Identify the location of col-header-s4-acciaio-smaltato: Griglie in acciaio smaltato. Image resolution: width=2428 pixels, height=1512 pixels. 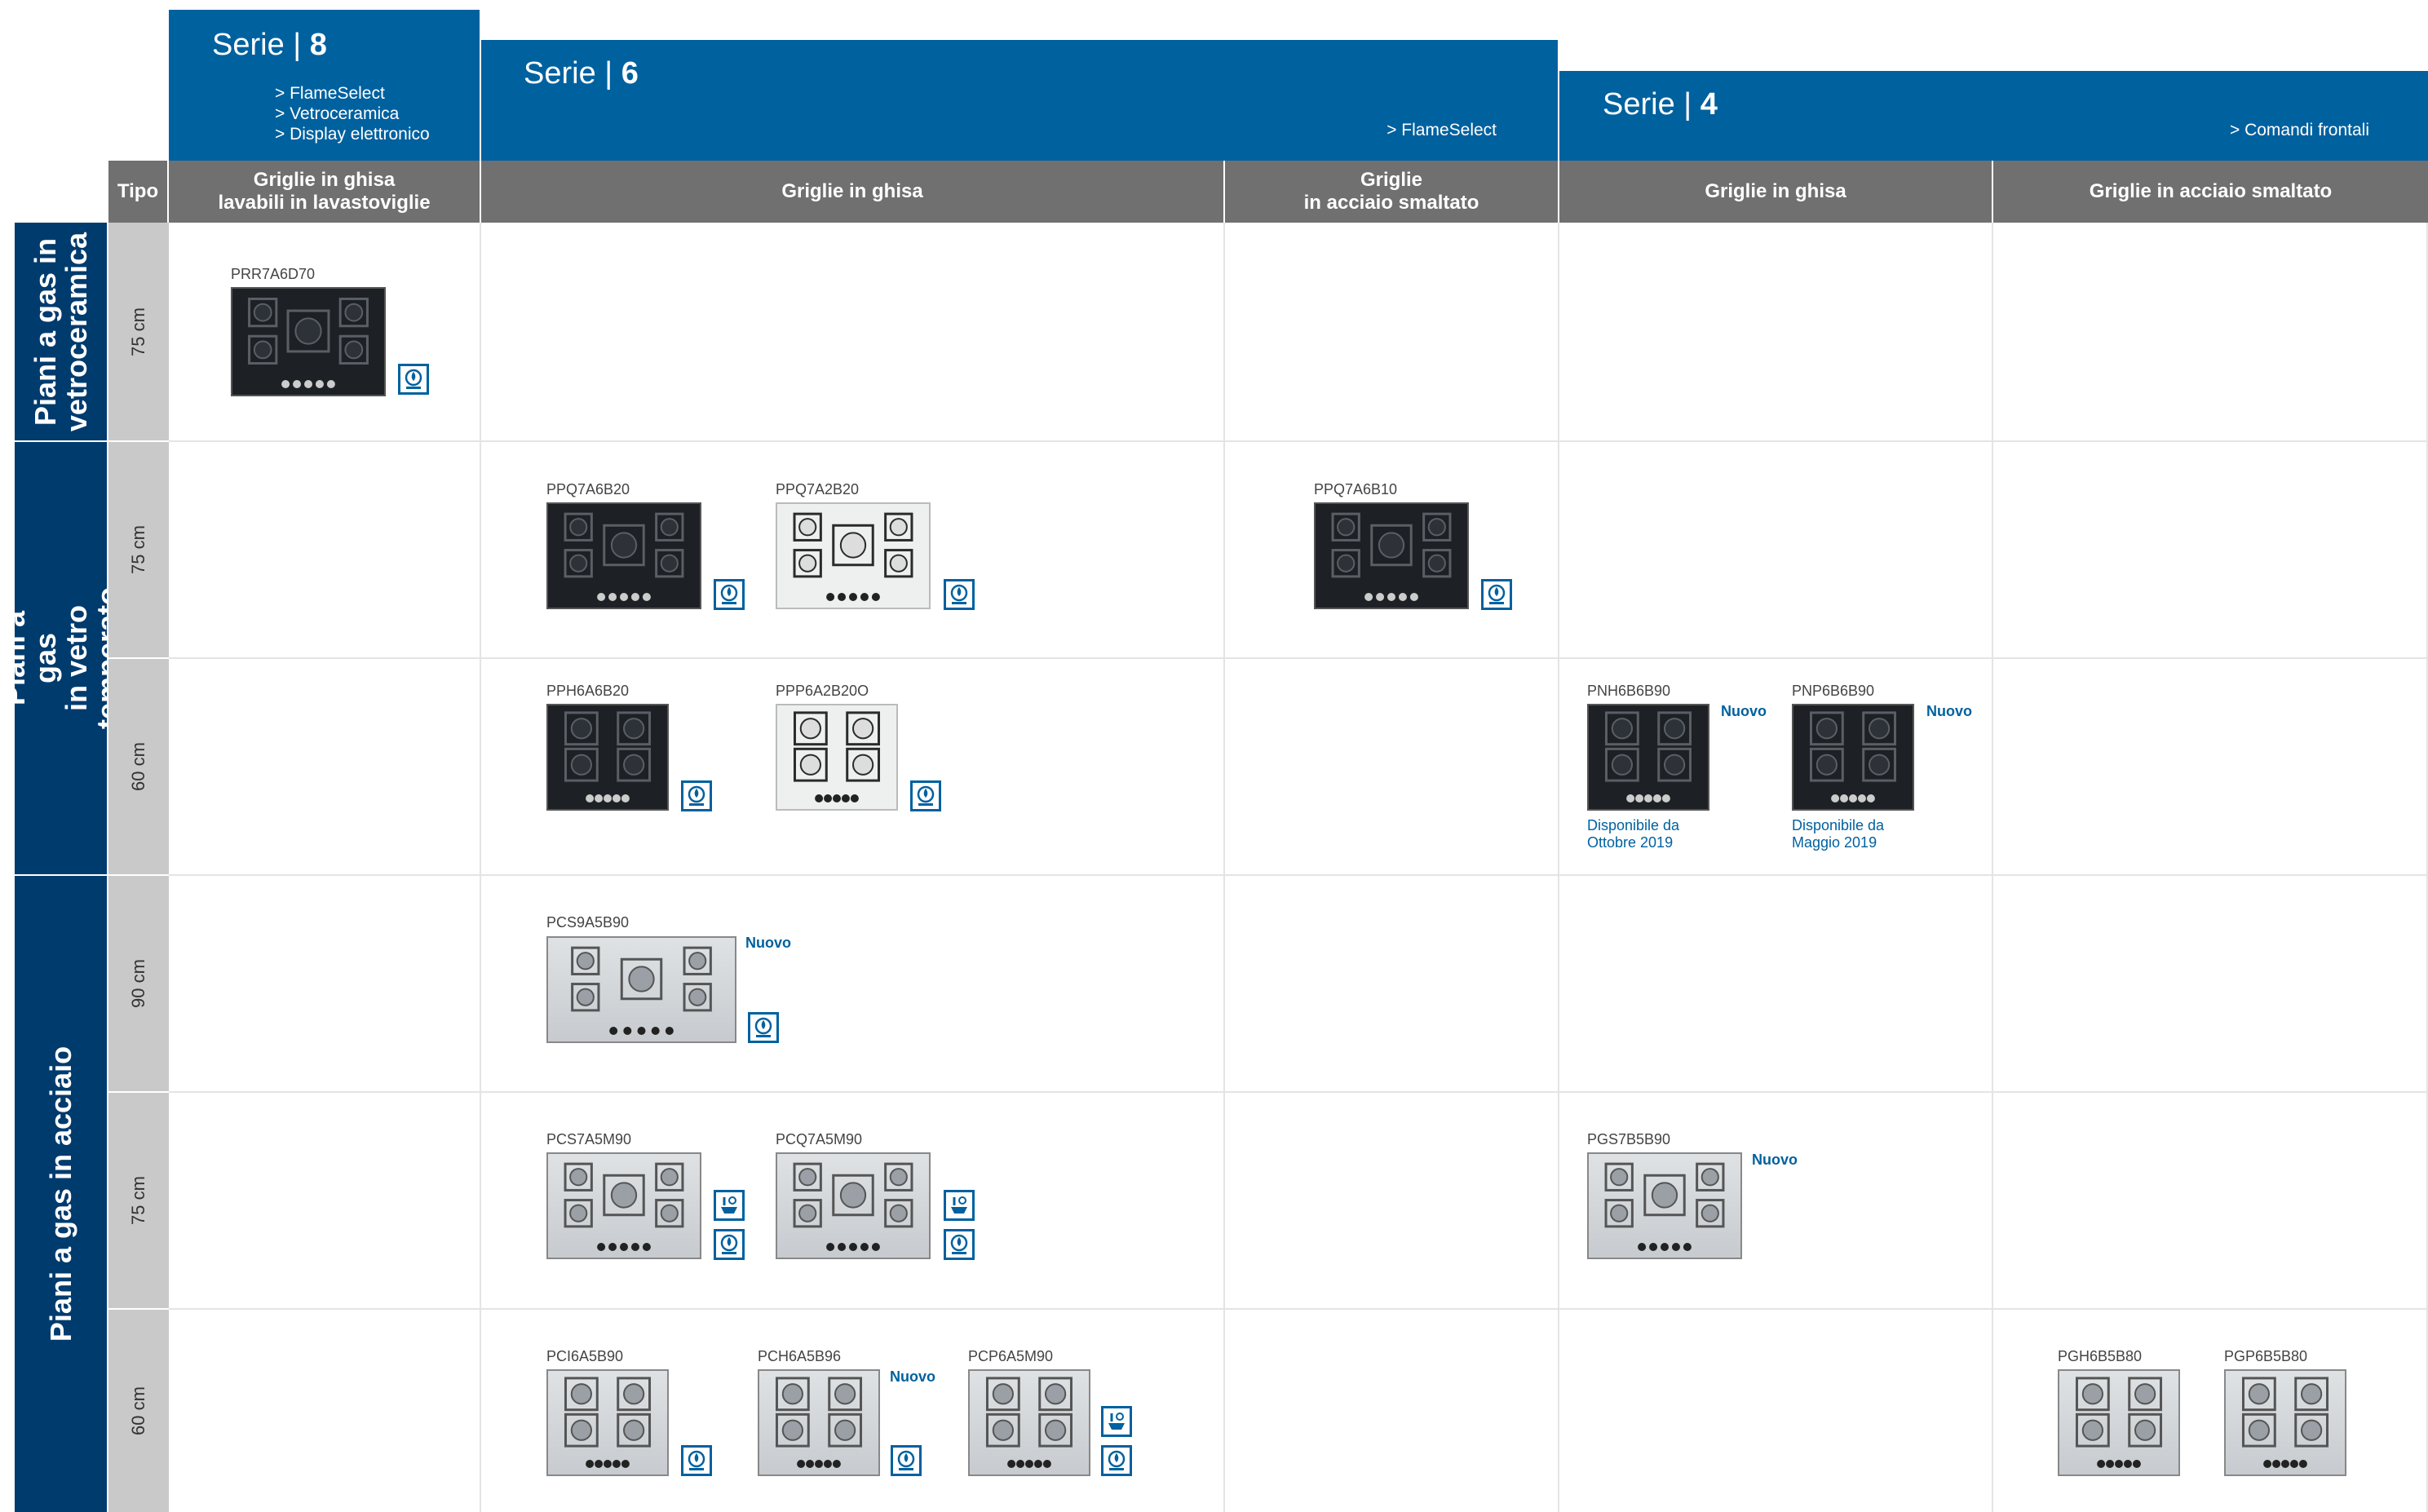
(2210, 192).